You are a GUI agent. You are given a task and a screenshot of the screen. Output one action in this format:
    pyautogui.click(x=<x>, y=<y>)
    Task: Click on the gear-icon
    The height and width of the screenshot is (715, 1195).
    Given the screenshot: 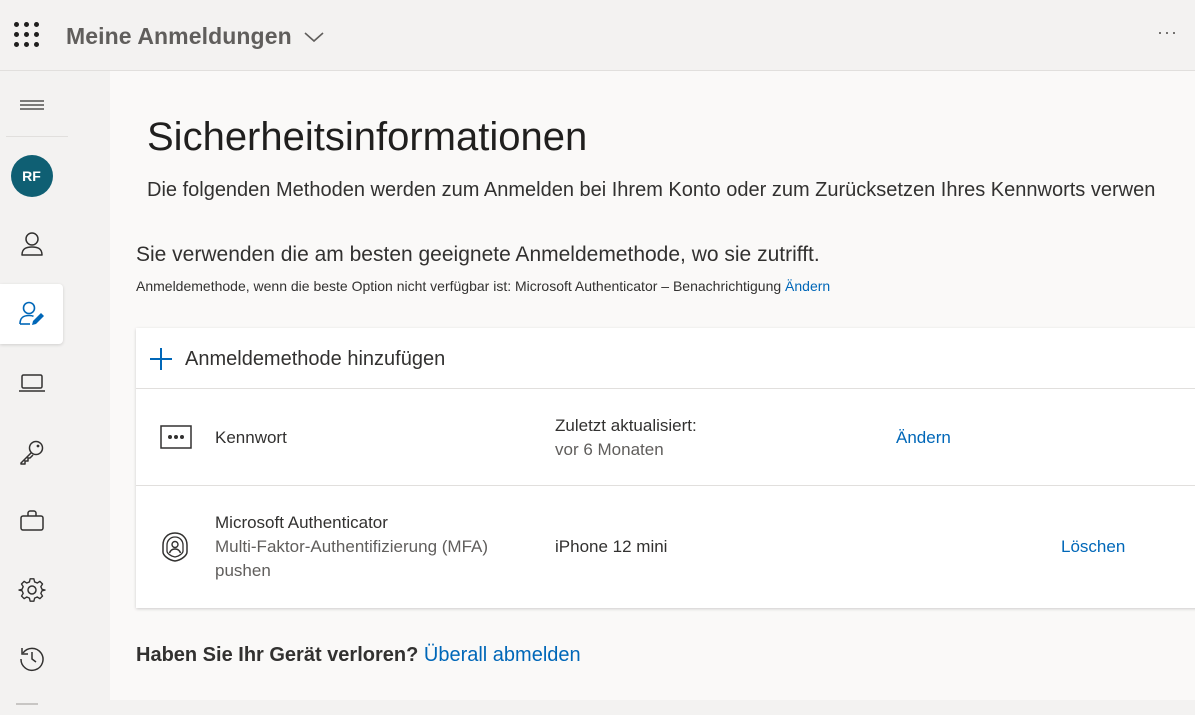 What is the action you would take?
    pyautogui.click(x=31, y=590)
    